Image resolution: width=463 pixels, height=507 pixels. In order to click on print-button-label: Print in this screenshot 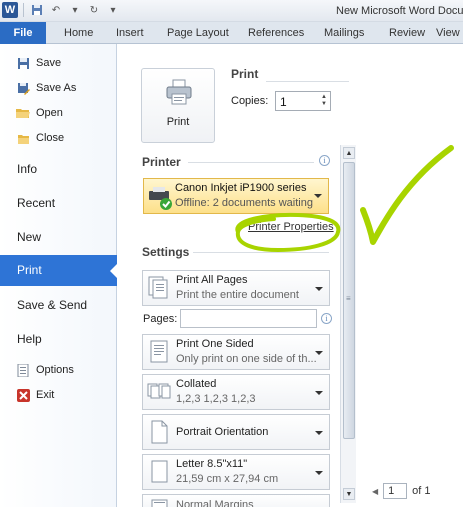, I will do `click(178, 122)`.